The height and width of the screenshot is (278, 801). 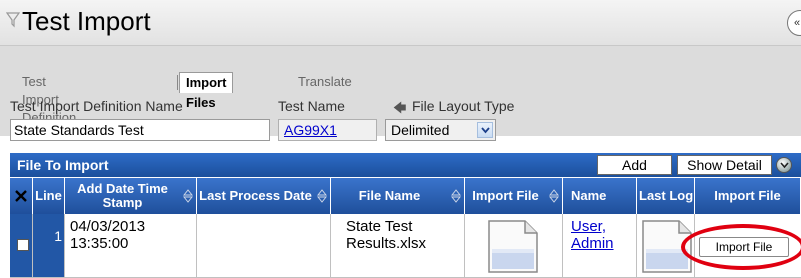 I want to click on column-last-process-date: Last Process Date, so click(x=264, y=196).